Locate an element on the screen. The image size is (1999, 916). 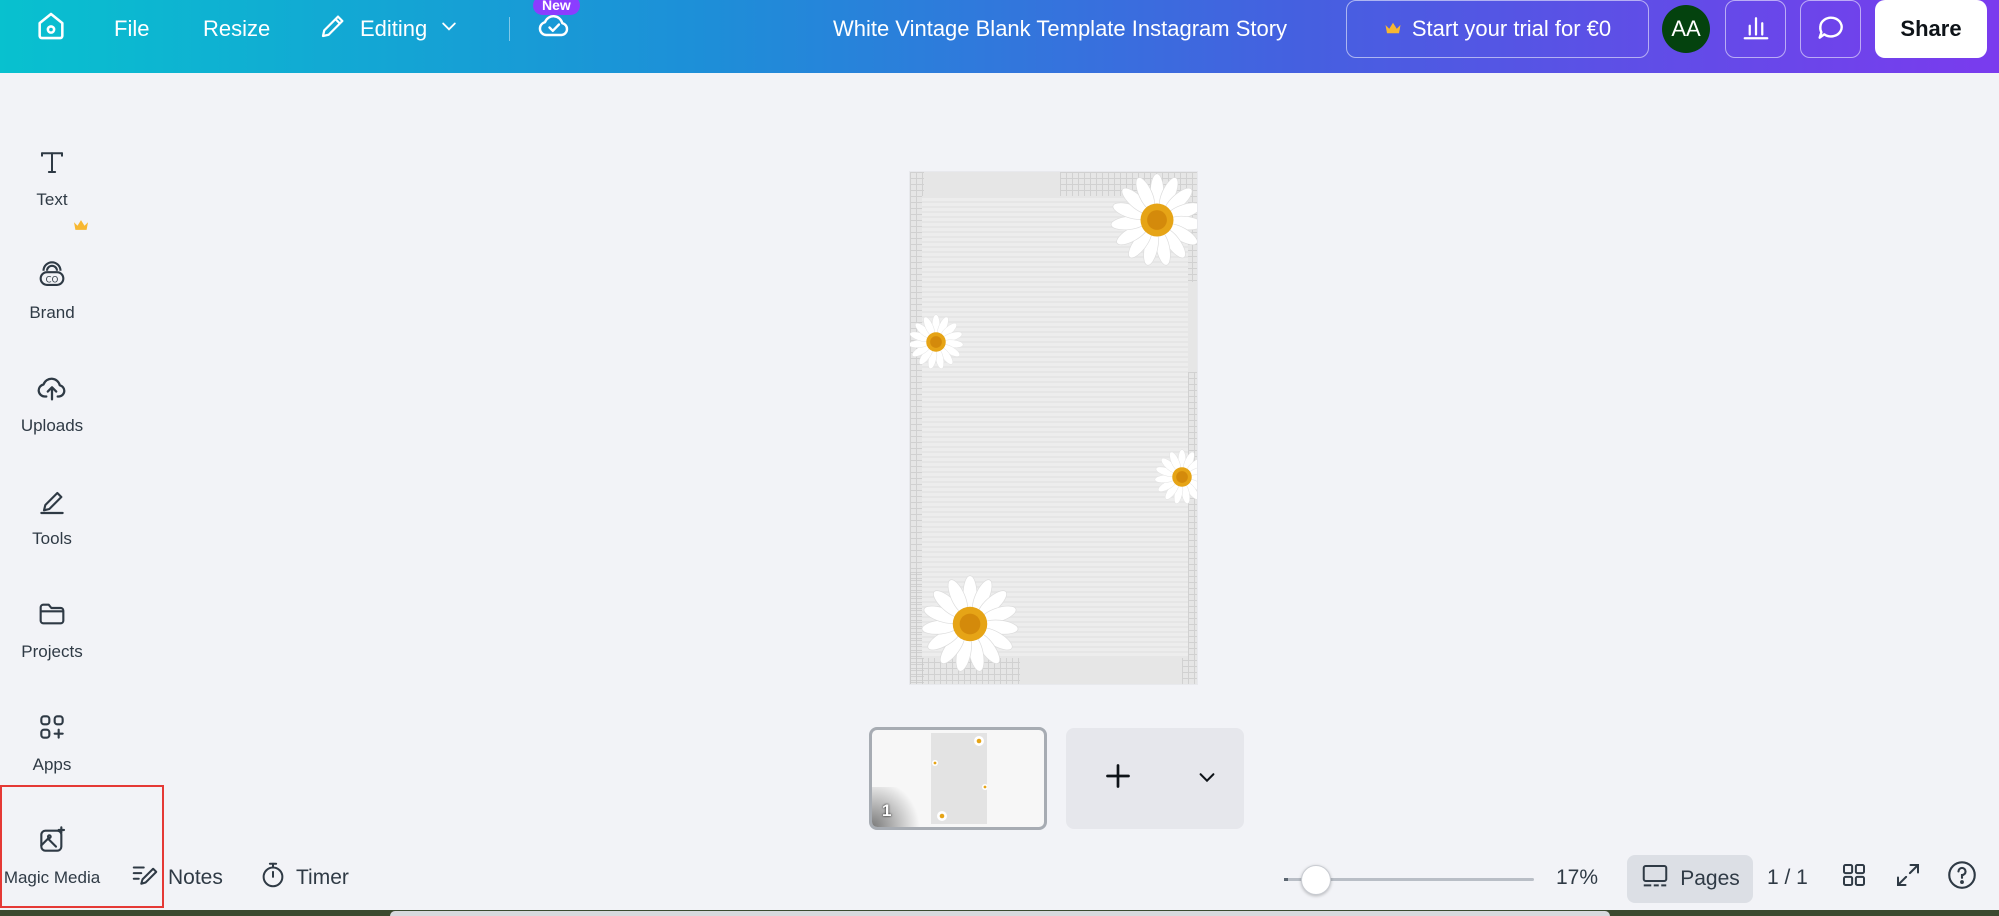
help-button is located at coordinates (1962, 878).